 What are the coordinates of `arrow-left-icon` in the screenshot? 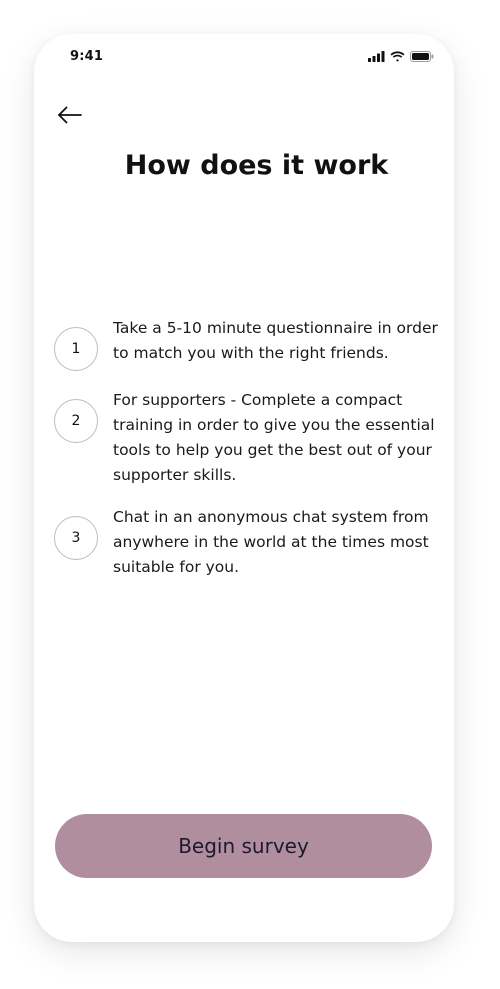 It's located at (70, 115).